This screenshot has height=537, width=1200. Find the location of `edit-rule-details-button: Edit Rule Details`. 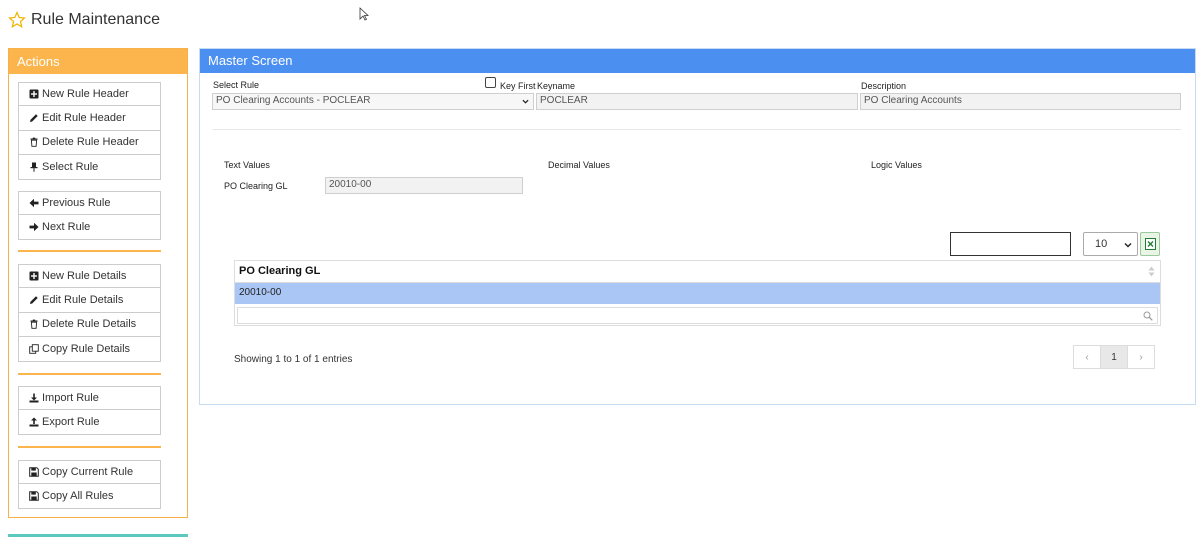

edit-rule-details-button: Edit Rule Details is located at coordinates (89, 300).